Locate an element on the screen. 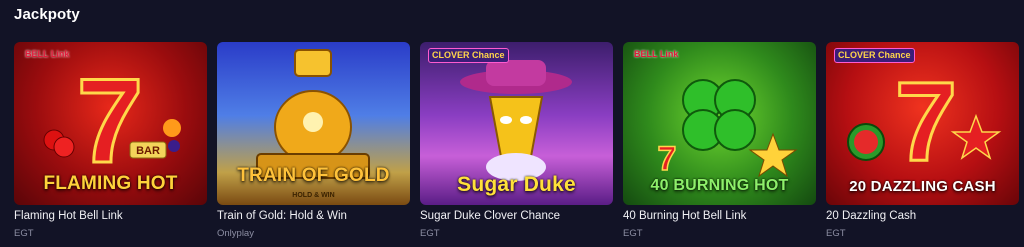 This screenshot has width=1024, height=247. game-logo-text: Sugar Duke is located at coordinates (516, 184).